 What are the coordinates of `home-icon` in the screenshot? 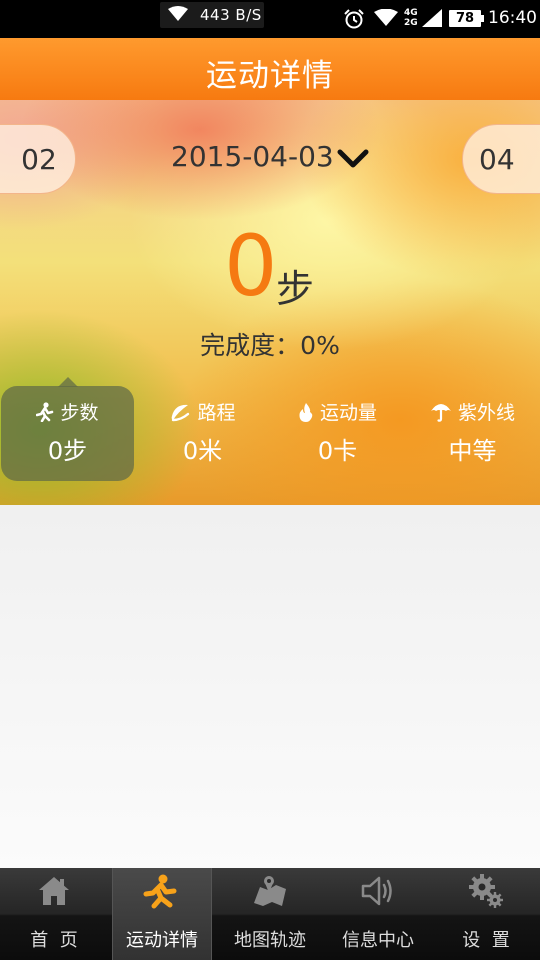 It's located at (54, 891).